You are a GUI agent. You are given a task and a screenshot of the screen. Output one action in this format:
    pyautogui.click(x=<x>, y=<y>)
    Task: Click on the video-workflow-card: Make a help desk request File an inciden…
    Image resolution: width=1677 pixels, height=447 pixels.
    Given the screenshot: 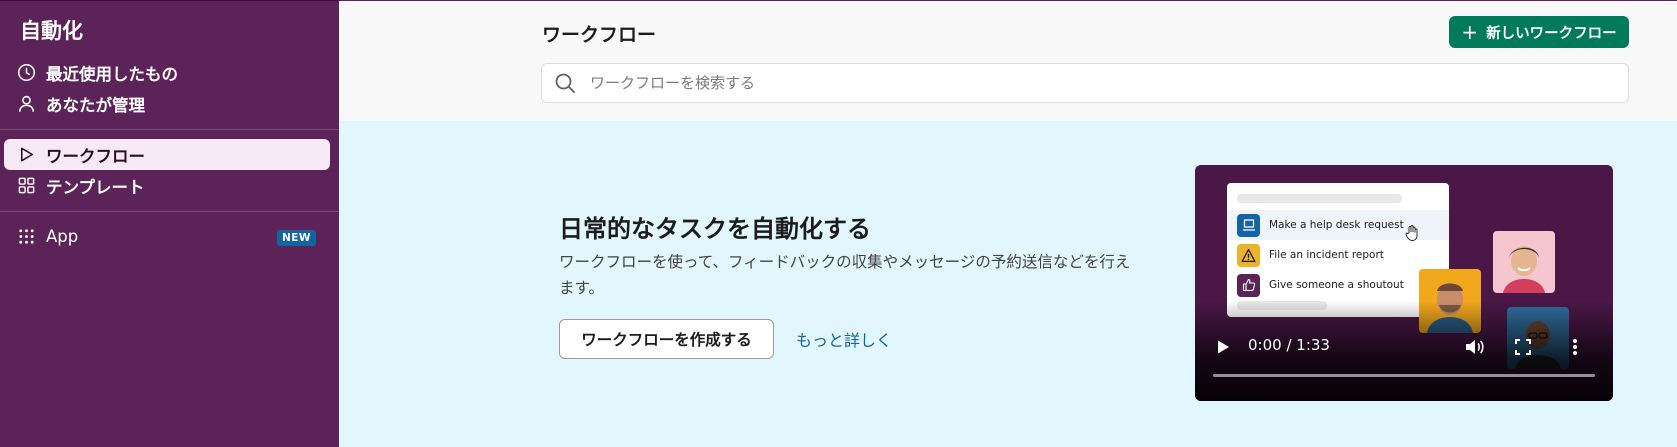 What is the action you would take?
    pyautogui.click(x=1338, y=250)
    